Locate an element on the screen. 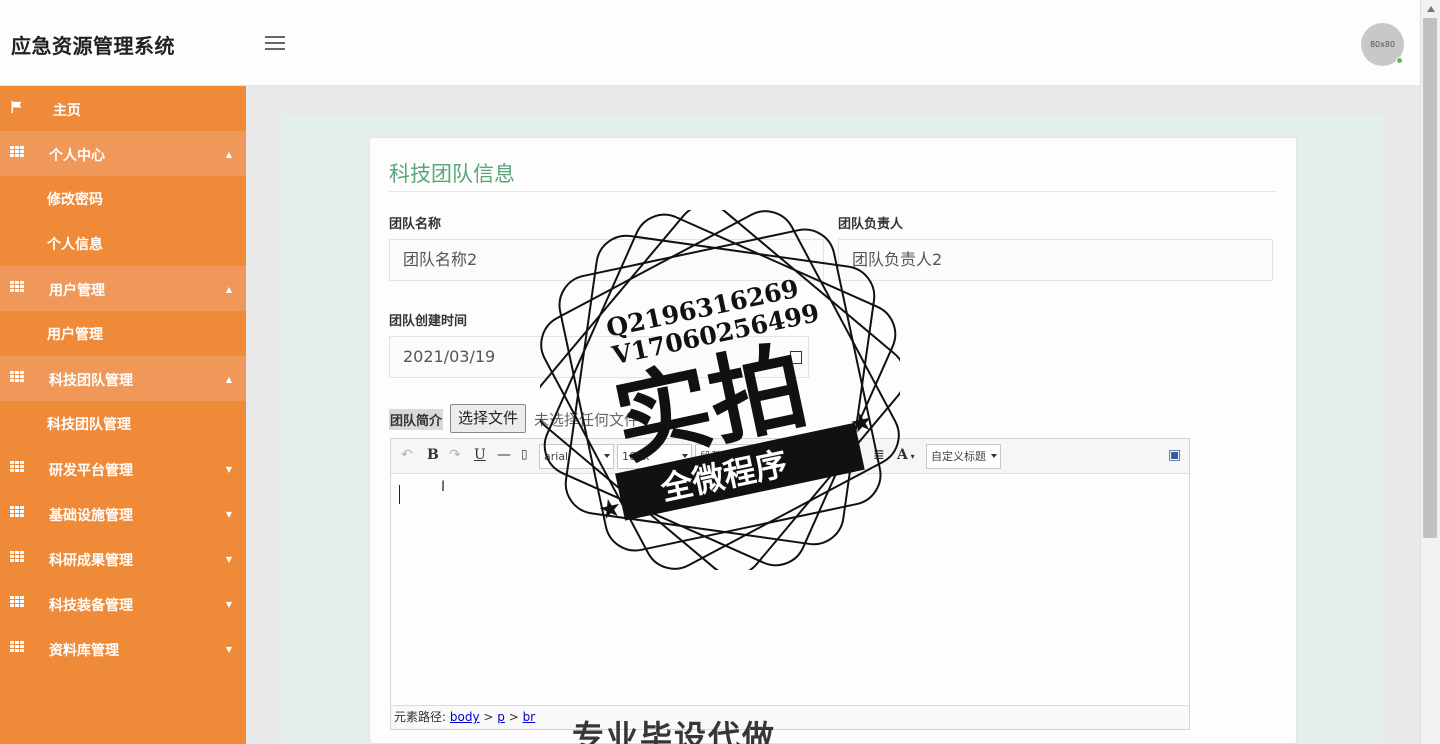 The height and width of the screenshot is (744, 1440). sidebar-item-home: 主页 is located at coordinates (123, 108).